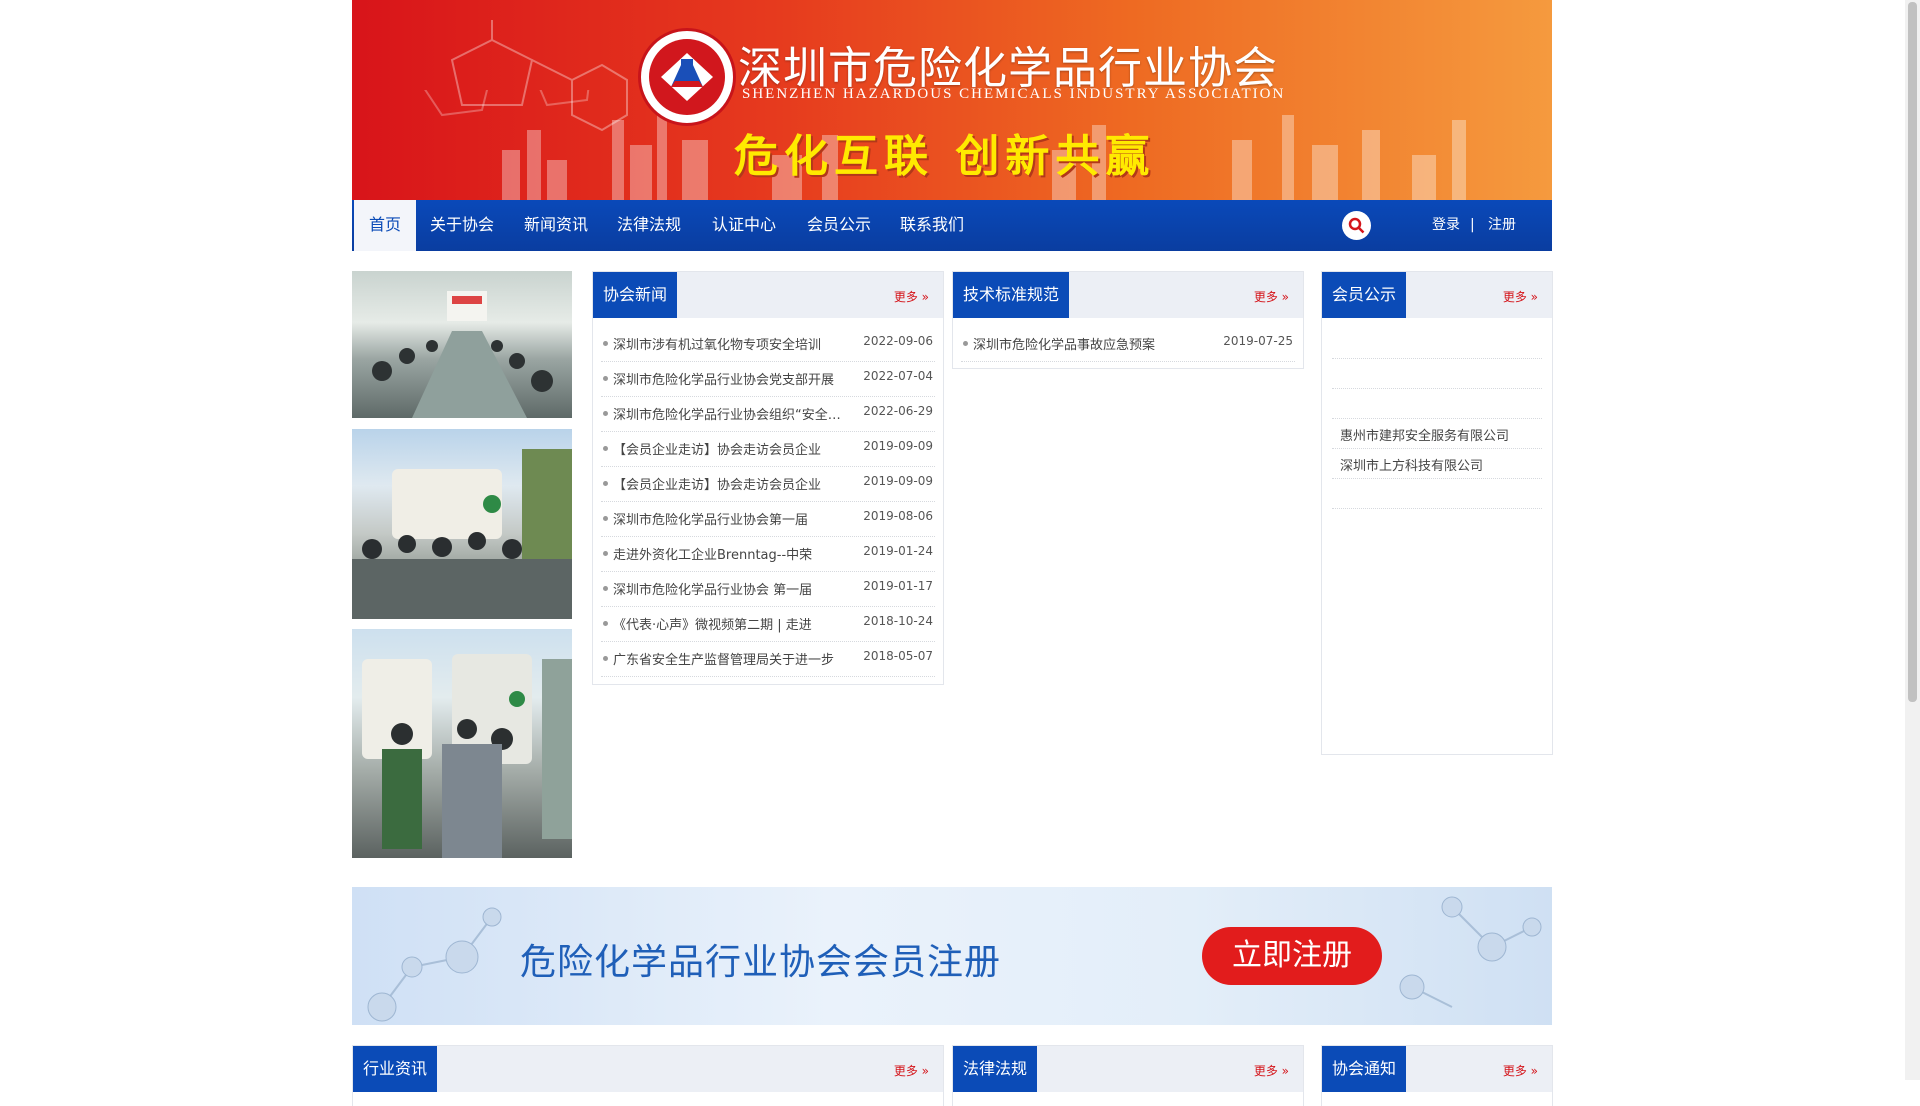  Describe the element at coordinates (635, 295) in the screenshot. I see `panel-title: 协会新闻` at that location.